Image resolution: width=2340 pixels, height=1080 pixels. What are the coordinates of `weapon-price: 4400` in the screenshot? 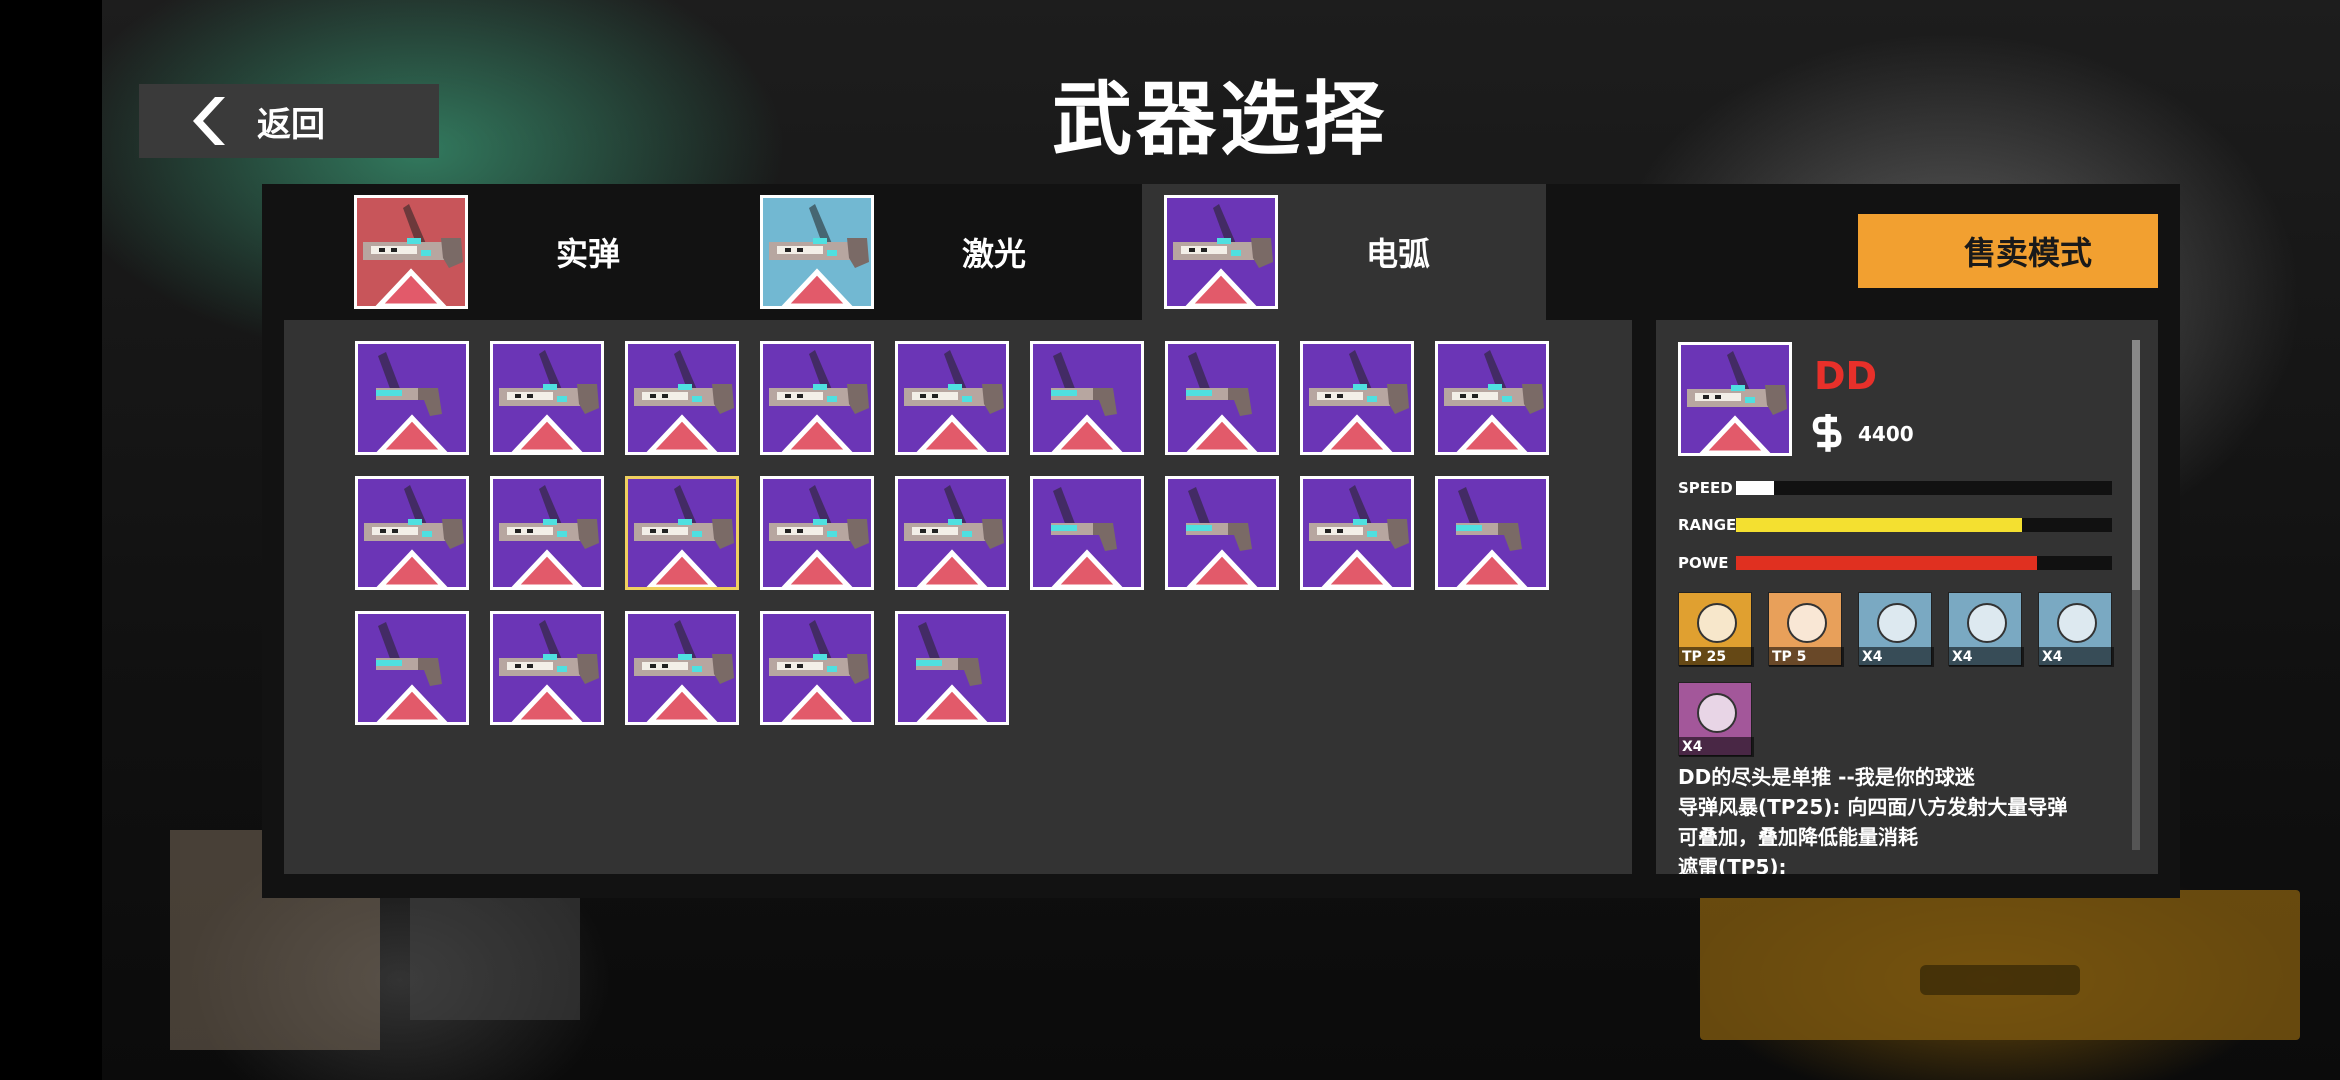 It's located at (1886, 434).